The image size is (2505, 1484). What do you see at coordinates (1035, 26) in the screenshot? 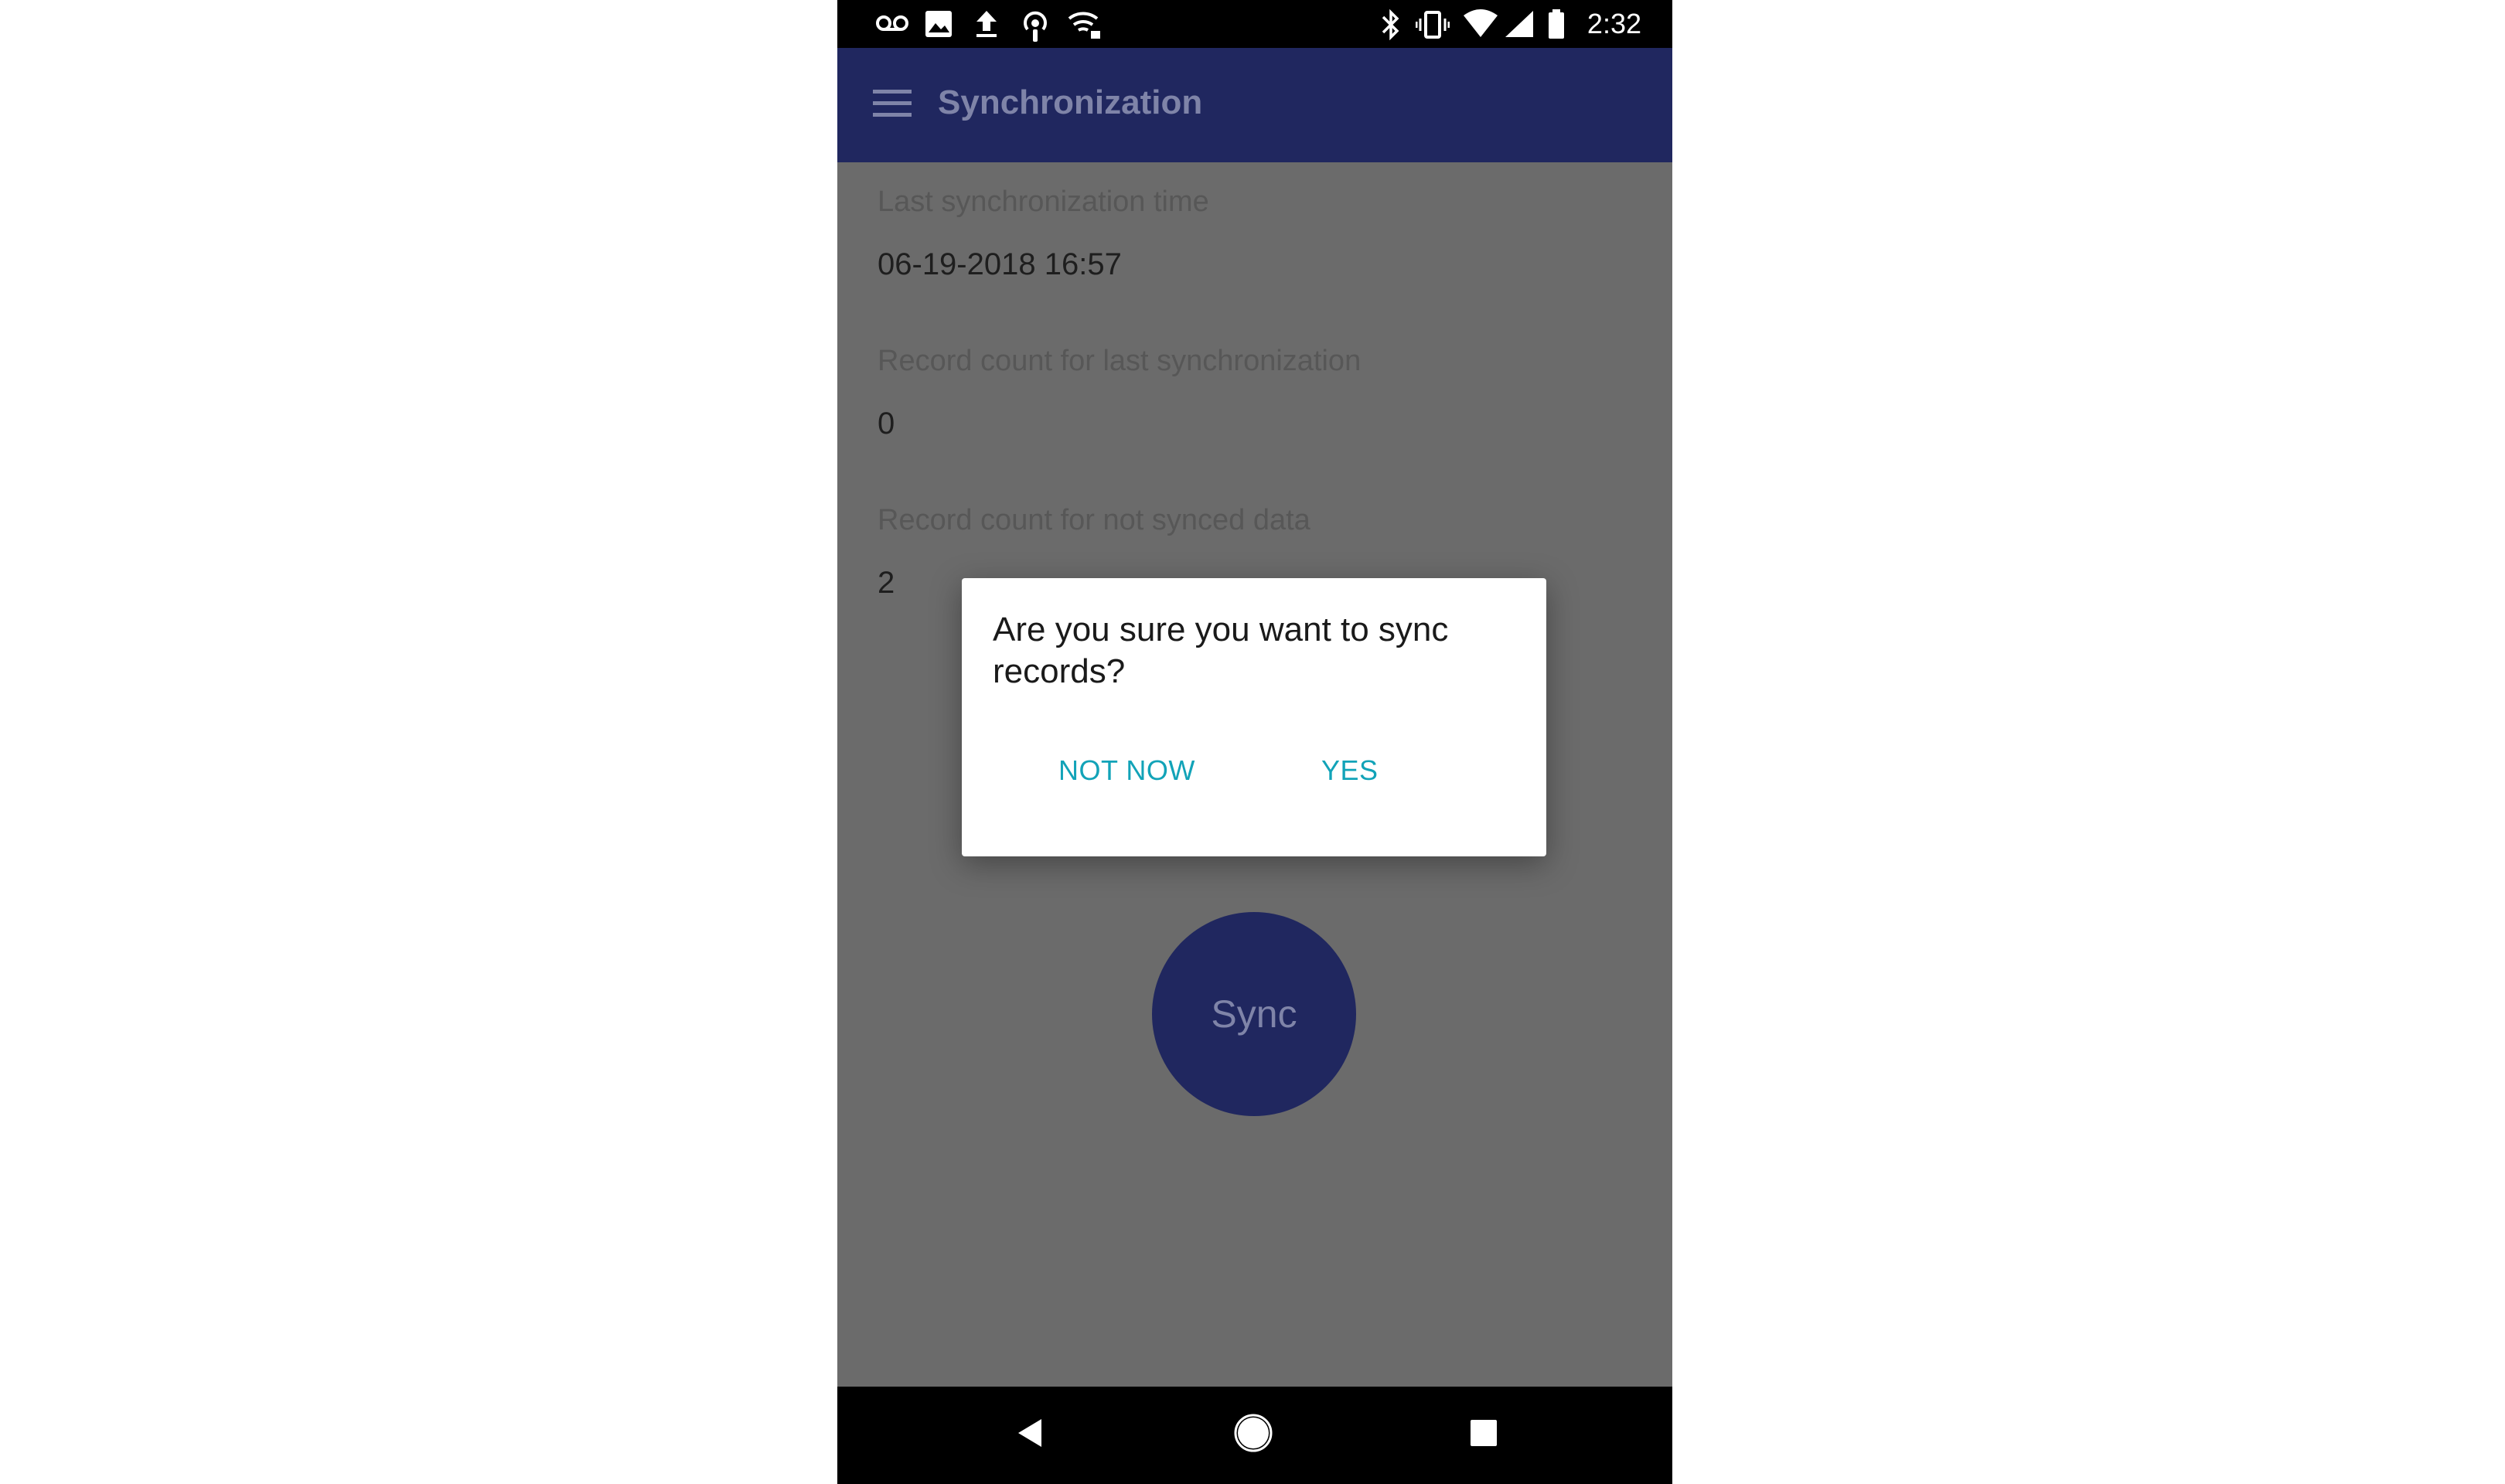
I see `podcast-icon` at bounding box center [1035, 26].